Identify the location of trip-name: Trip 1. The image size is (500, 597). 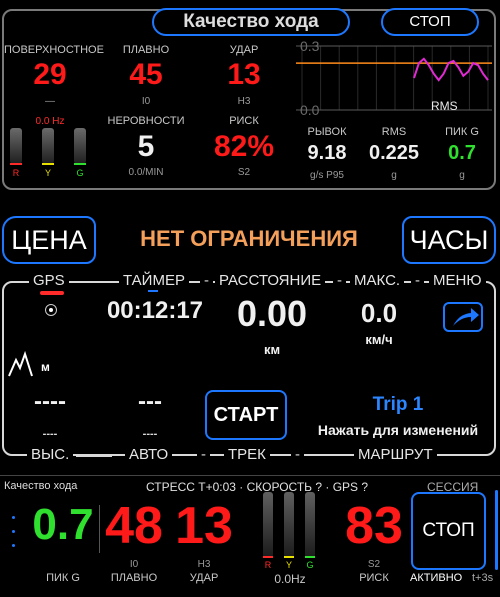
(398, 405).